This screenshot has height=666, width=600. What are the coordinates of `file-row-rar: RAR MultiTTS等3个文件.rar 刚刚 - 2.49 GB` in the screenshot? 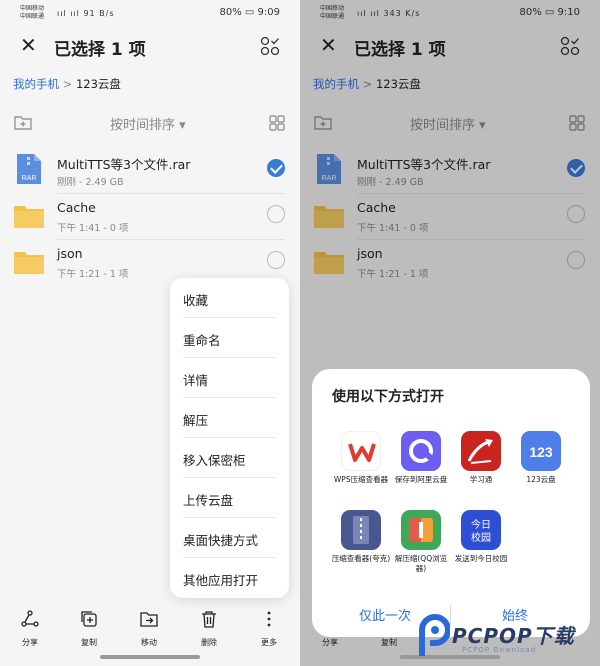 It's located at (150, 171).